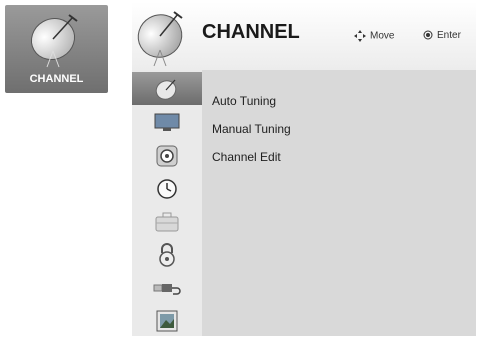 Image resolution: width=480 pixels, height=338 pixels. I want to click on menu-item-auto-tuning: Auto Tuning, so click(244, 101).